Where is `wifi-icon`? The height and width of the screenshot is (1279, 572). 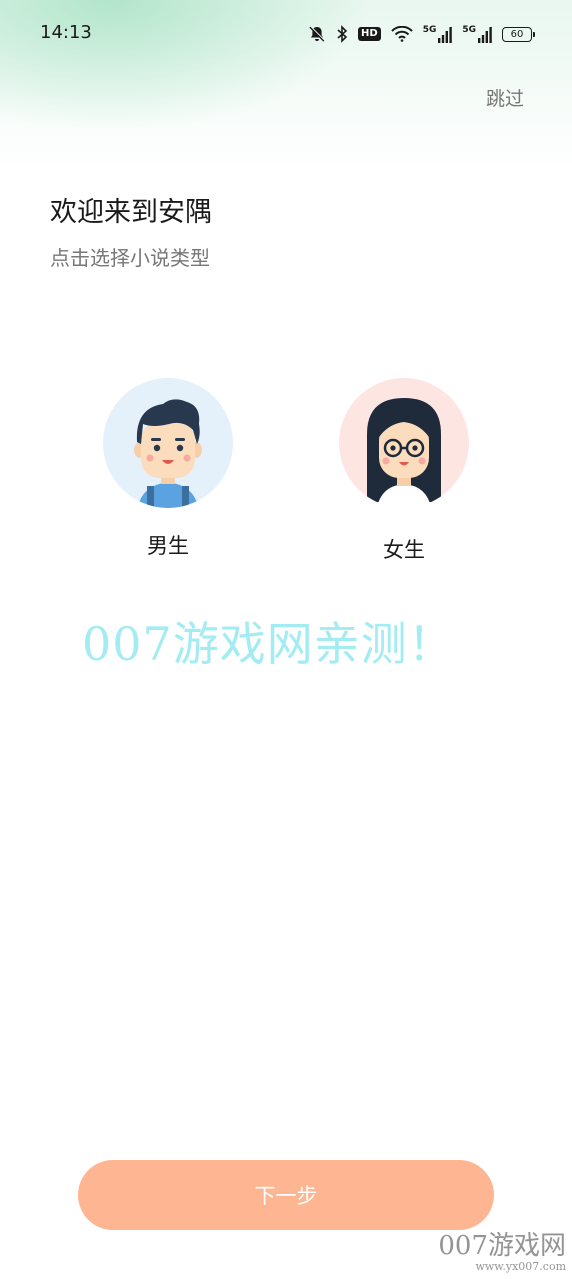 wifi-icon is located at coordinates (401, 34).